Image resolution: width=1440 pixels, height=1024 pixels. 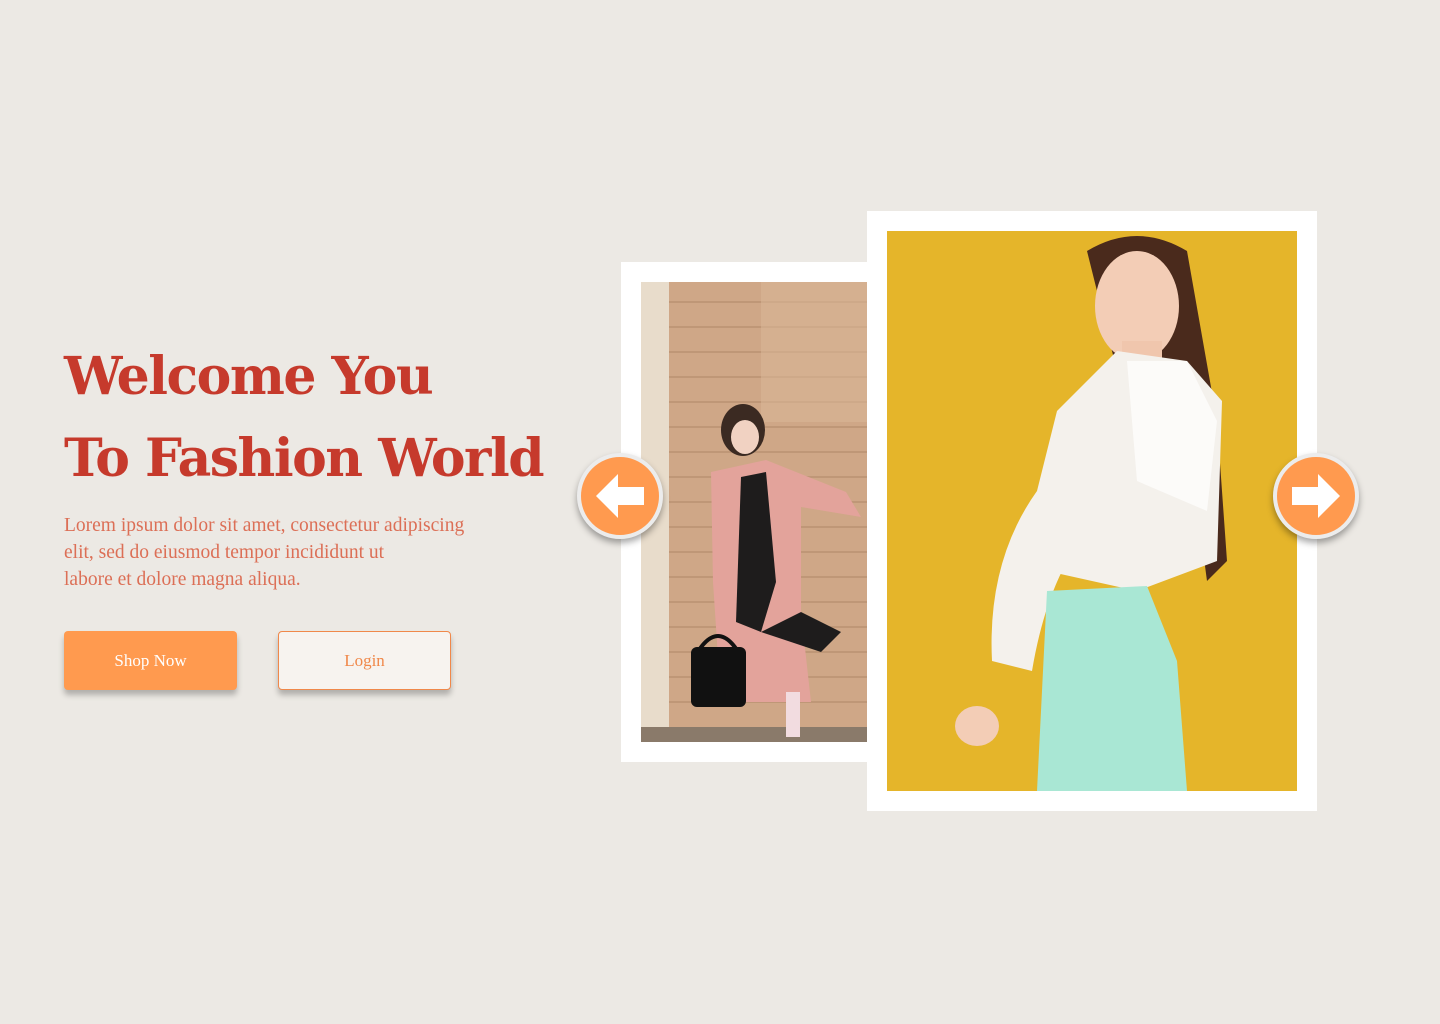 I want to click on carousel-prev-button, so click(x=620, y=496).